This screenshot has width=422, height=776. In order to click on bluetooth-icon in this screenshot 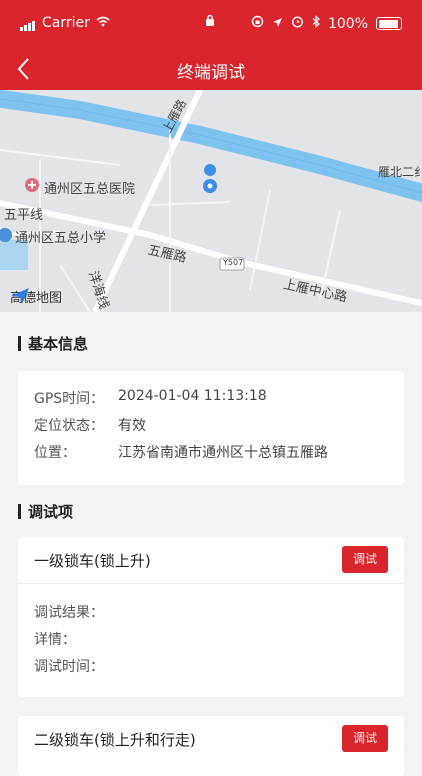, I will do `click(316, 23)`.